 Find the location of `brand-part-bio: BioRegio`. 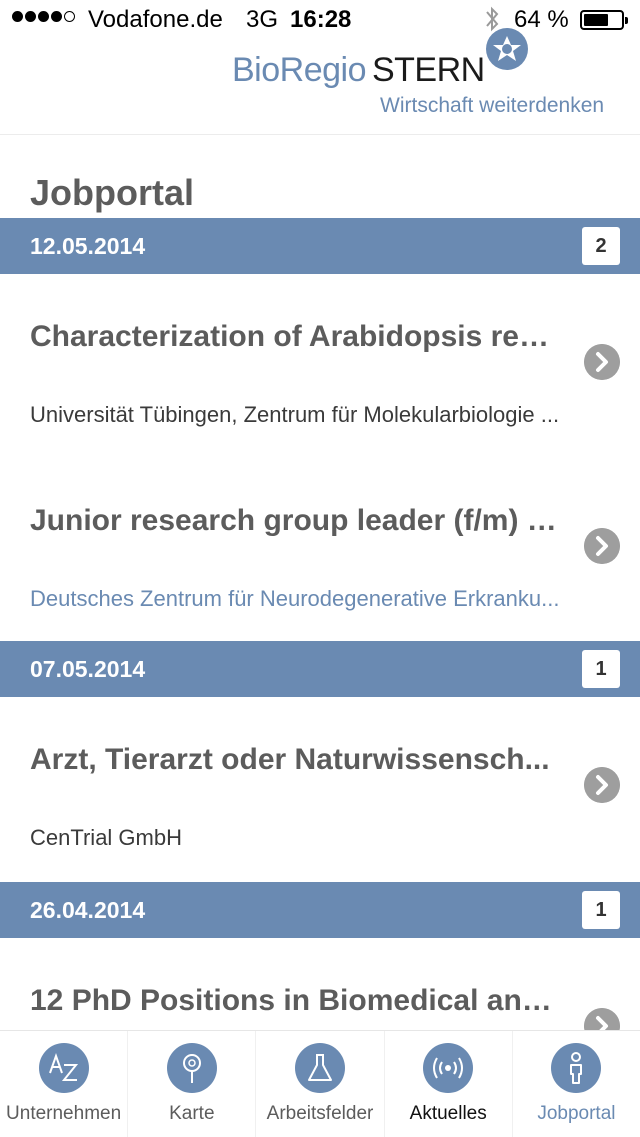

brand-part-bio: BioRegio is located at coordinates (299, 70).